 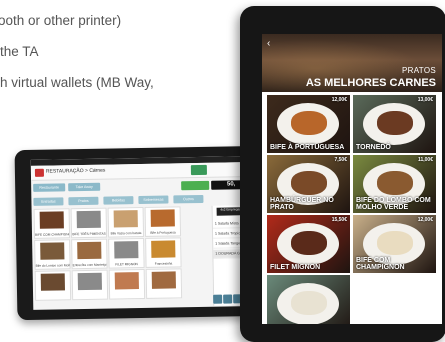 I want to click on product-tile: BIFE TRÊS PIMENTAS, so click(x=89, y=223).